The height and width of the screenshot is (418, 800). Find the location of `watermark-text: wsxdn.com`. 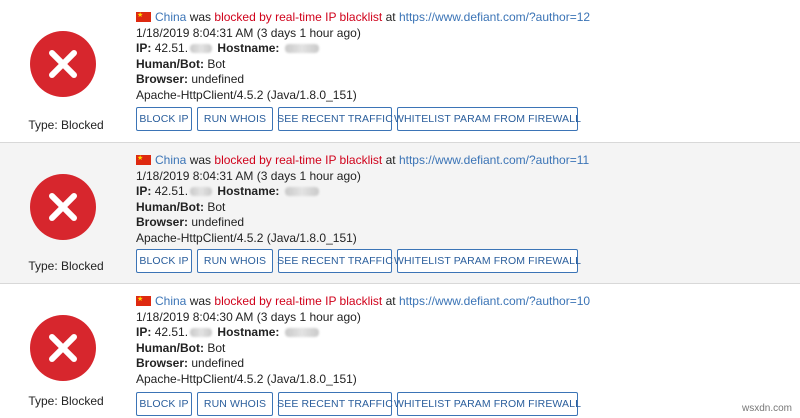

watermark-text: wsxdn.com is located at coordinates (766, 408).